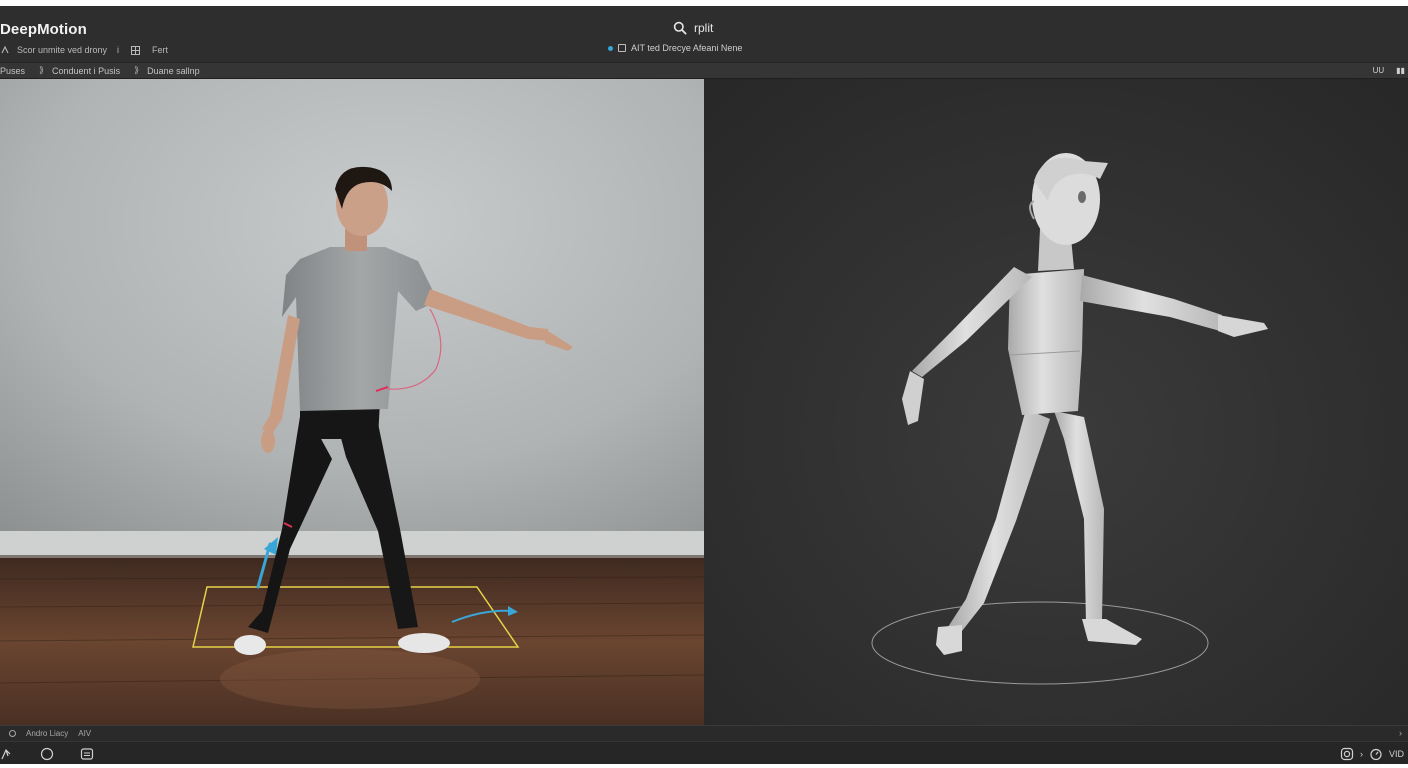 This screenshot has width=1408, height=768. Describe the element at coordinates (693, 28) in the screenshot. I see `search-box: rplit` at that location.